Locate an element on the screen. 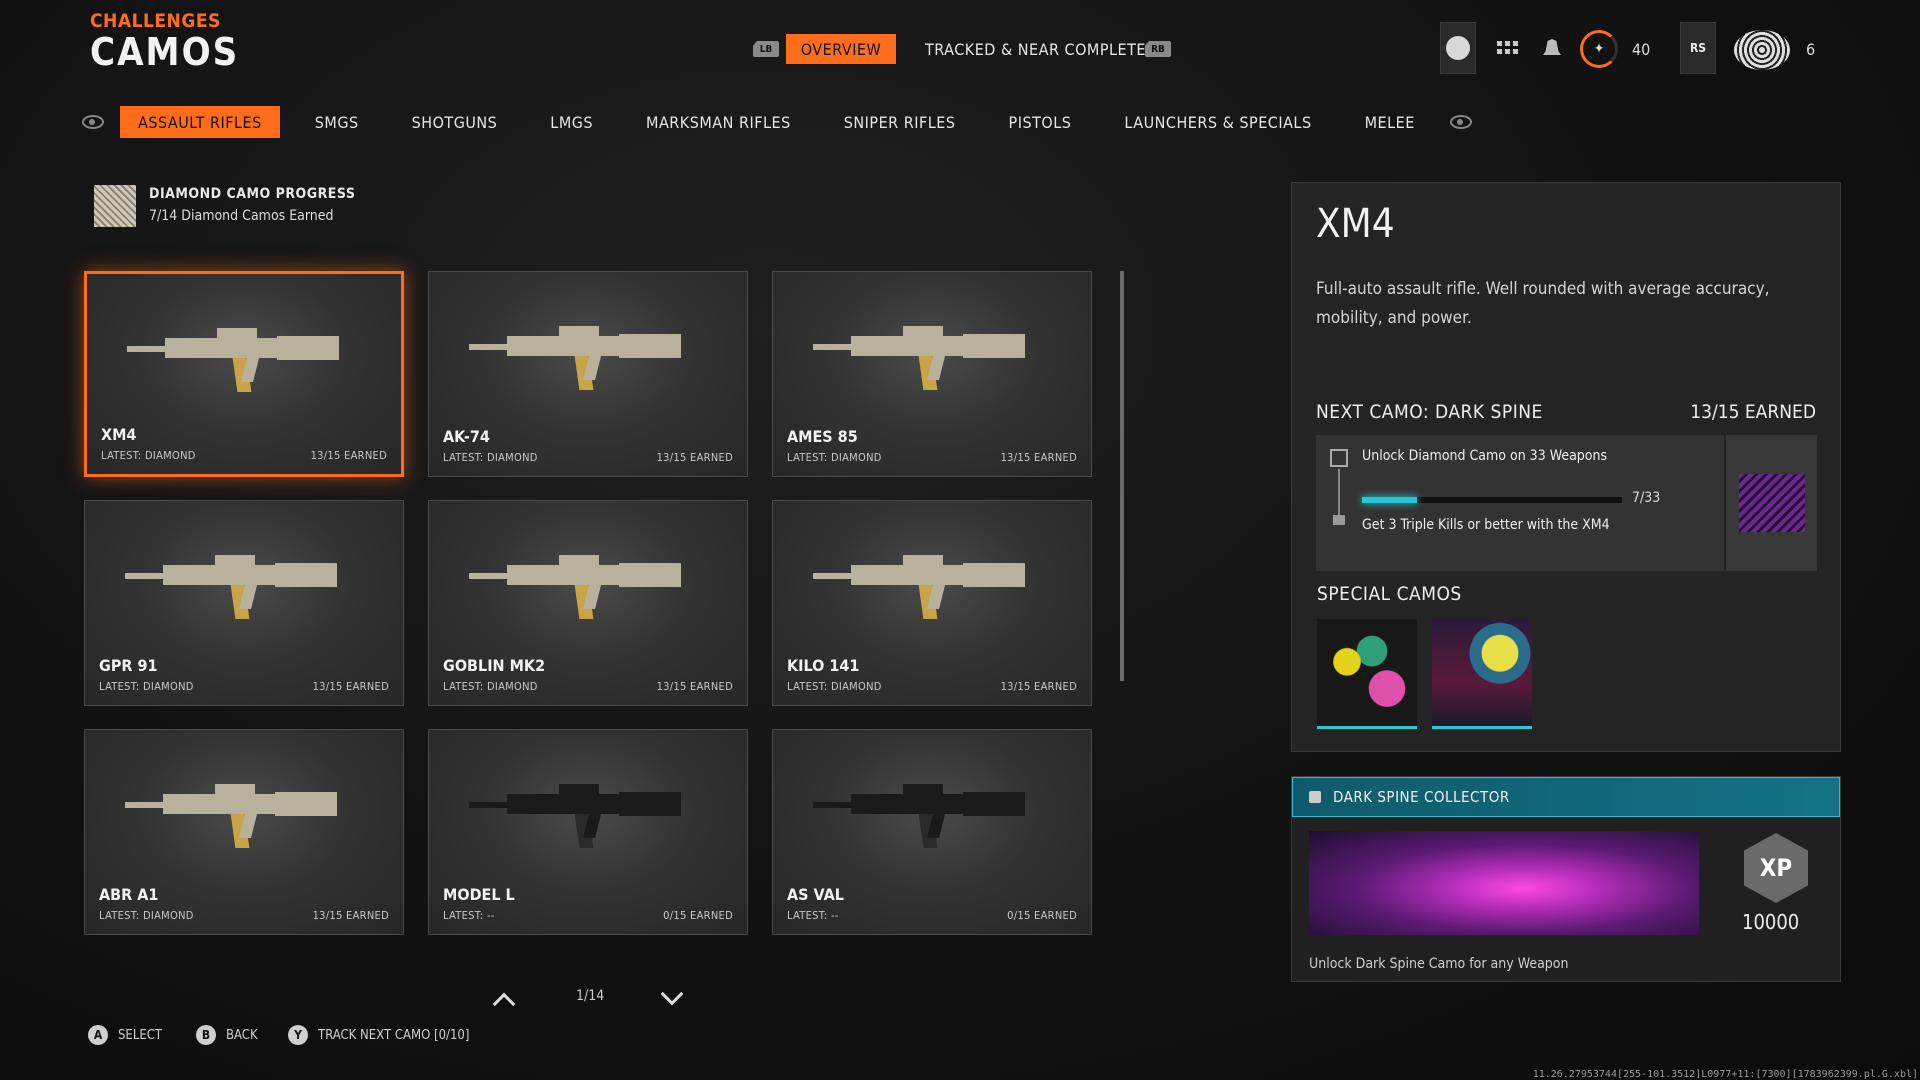  track-next-camo-button: Y TRACK NEXT CAMO [0/10] is located at coordinates (378, 1035).